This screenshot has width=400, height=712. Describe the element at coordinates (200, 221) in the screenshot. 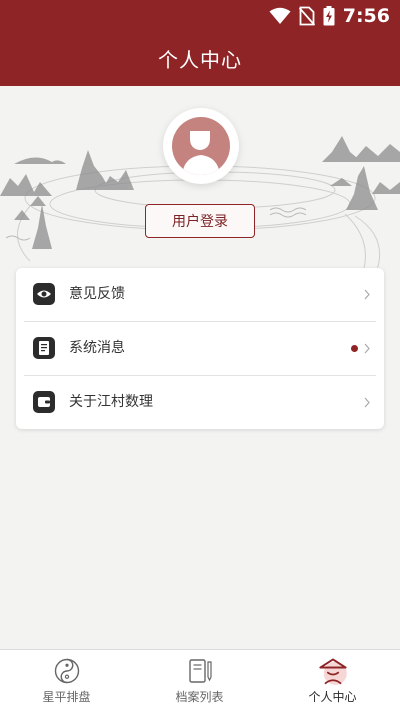

I see `login-button: 用户登录` at that location.